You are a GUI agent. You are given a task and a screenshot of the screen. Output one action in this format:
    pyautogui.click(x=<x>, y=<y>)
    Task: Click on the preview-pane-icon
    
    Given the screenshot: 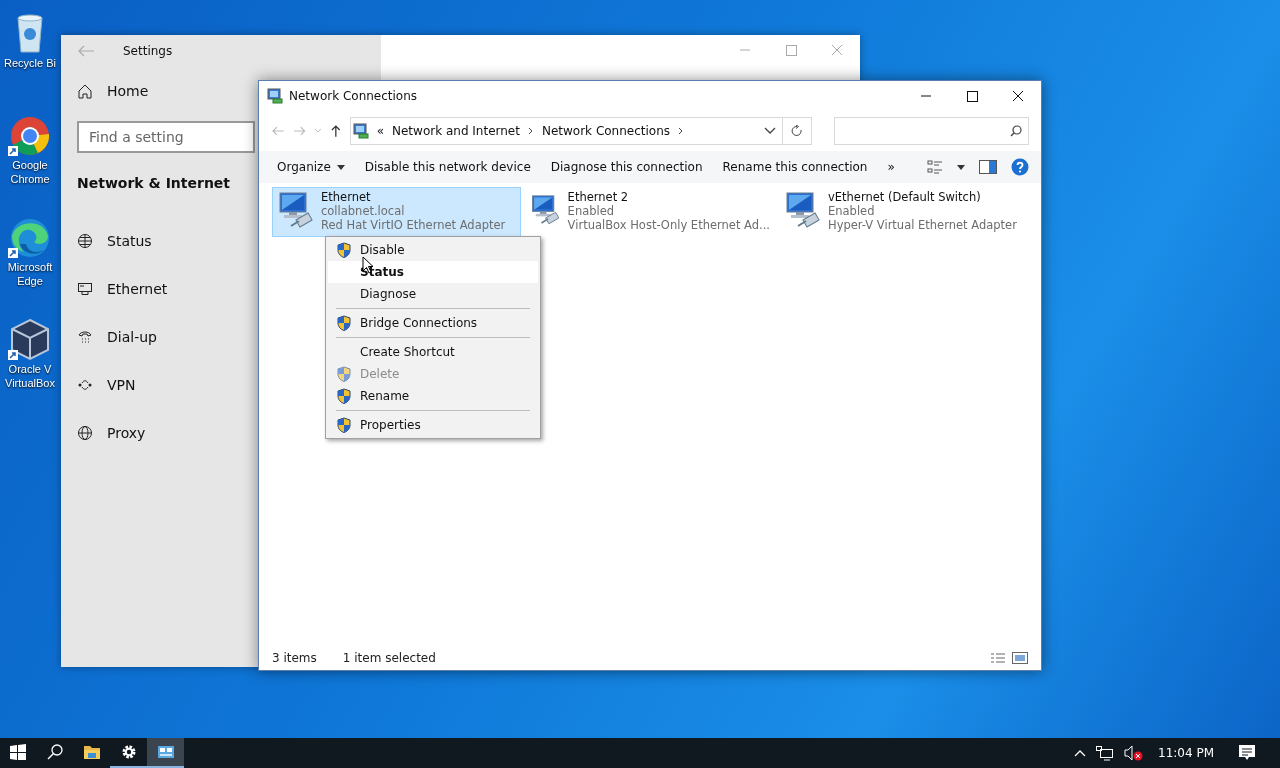 What is the action you would take?
    pyautogui.click(x=988, y=167)
    